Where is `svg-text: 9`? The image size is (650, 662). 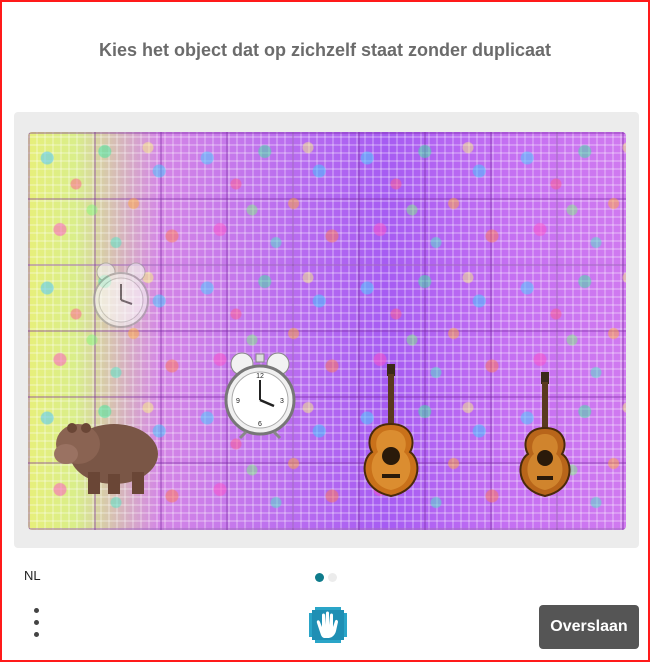
svg-text: 9 is located at coordinates (238, 401).